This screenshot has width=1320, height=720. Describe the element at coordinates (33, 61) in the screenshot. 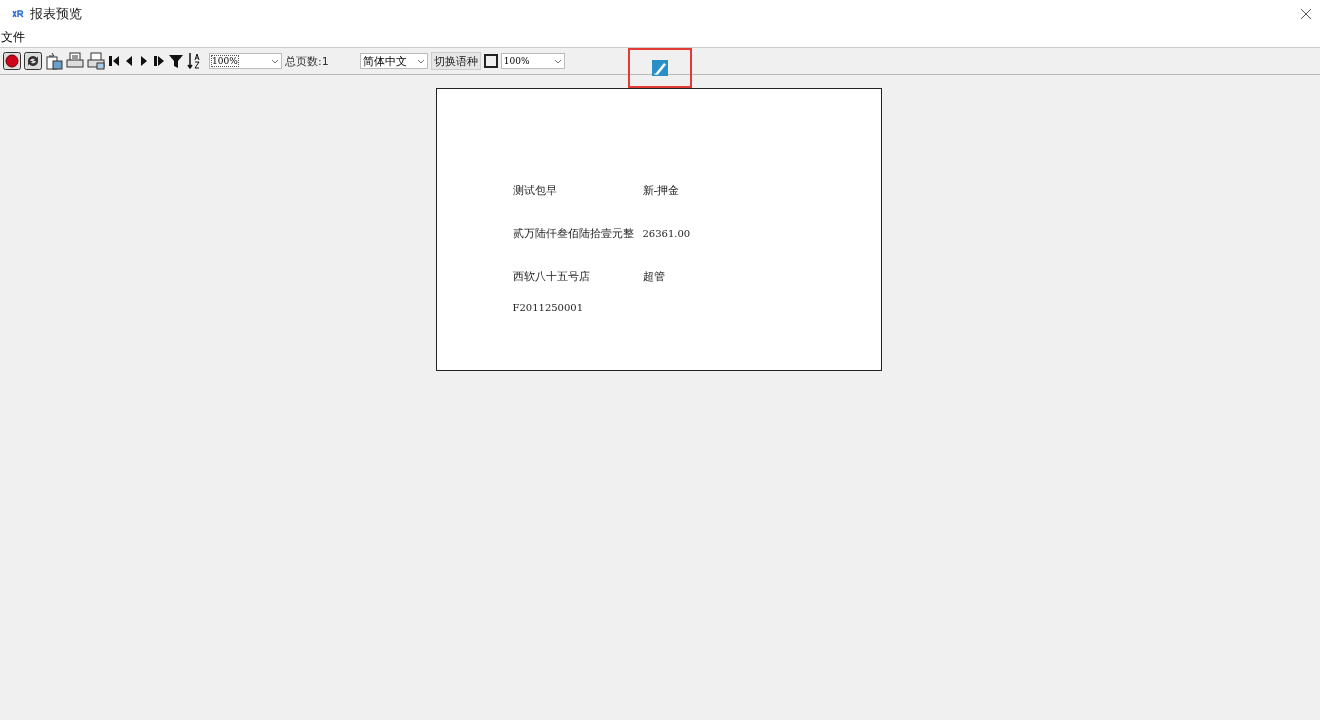

I see `refresh-icon` at that location.